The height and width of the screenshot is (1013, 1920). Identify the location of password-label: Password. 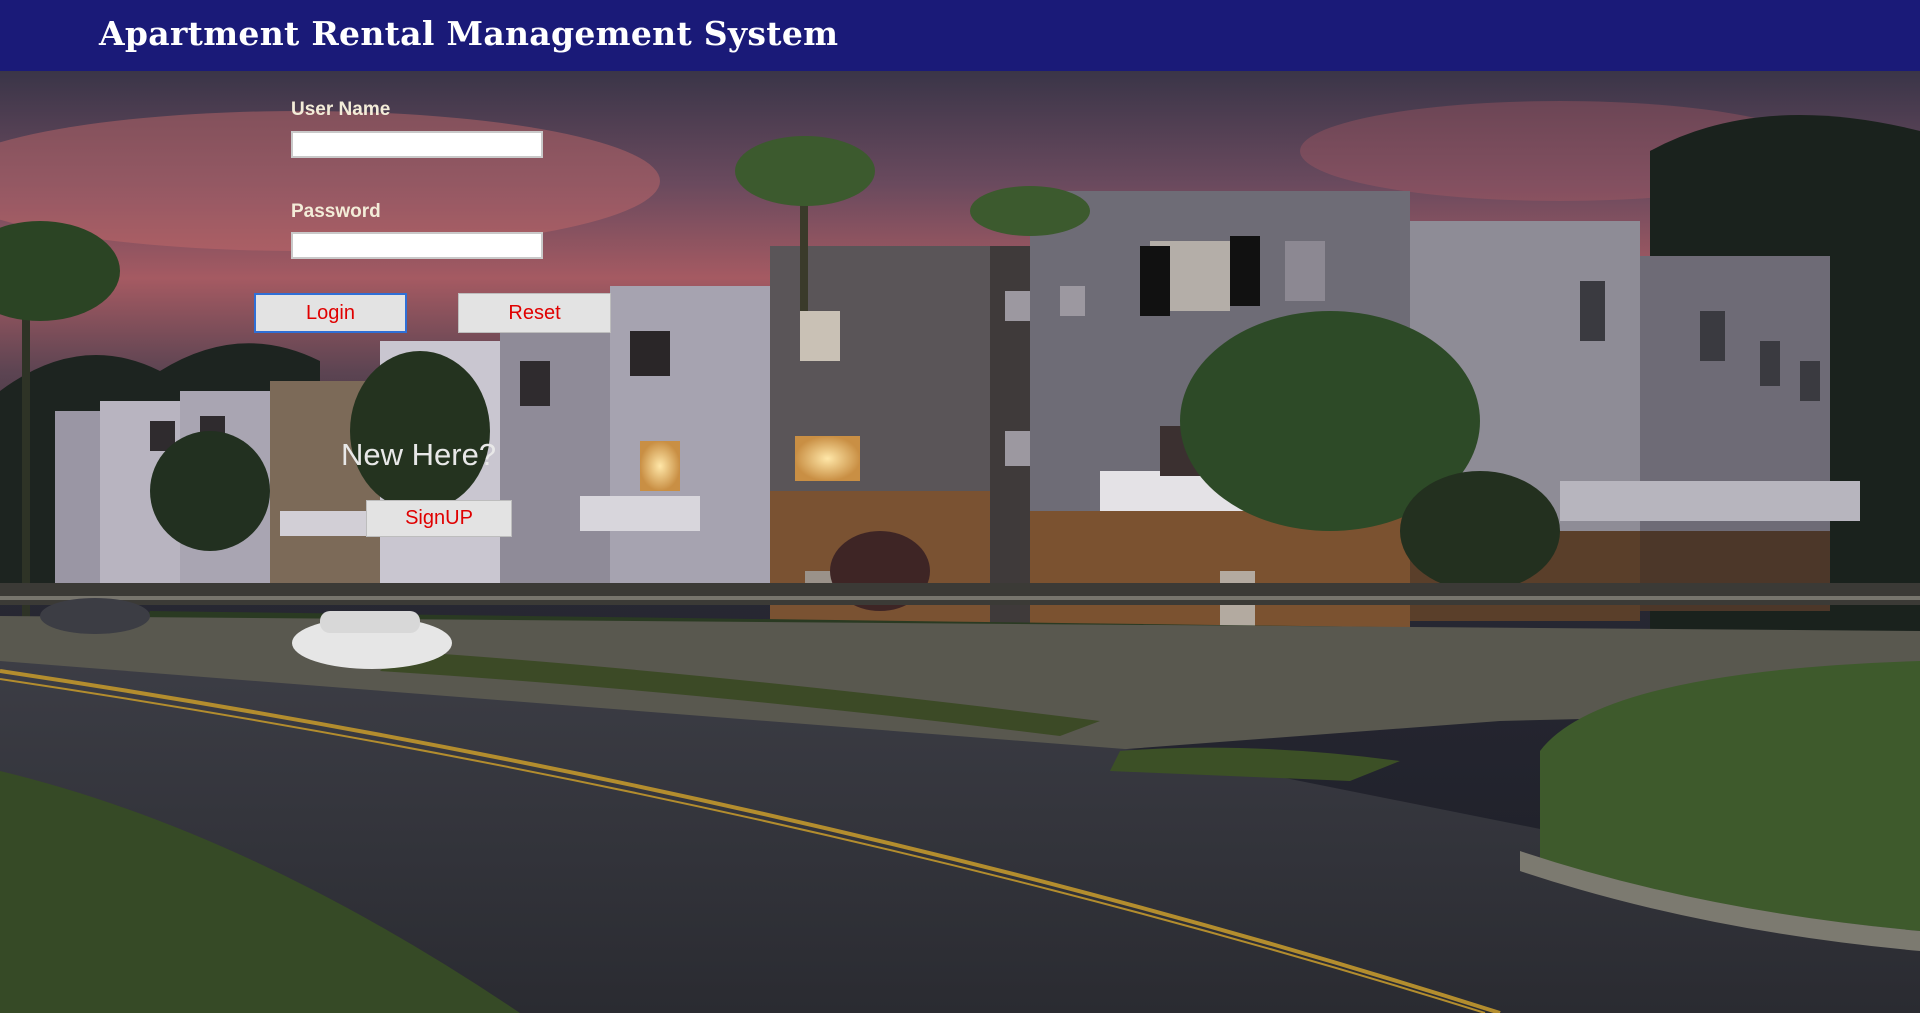
(336, 211).